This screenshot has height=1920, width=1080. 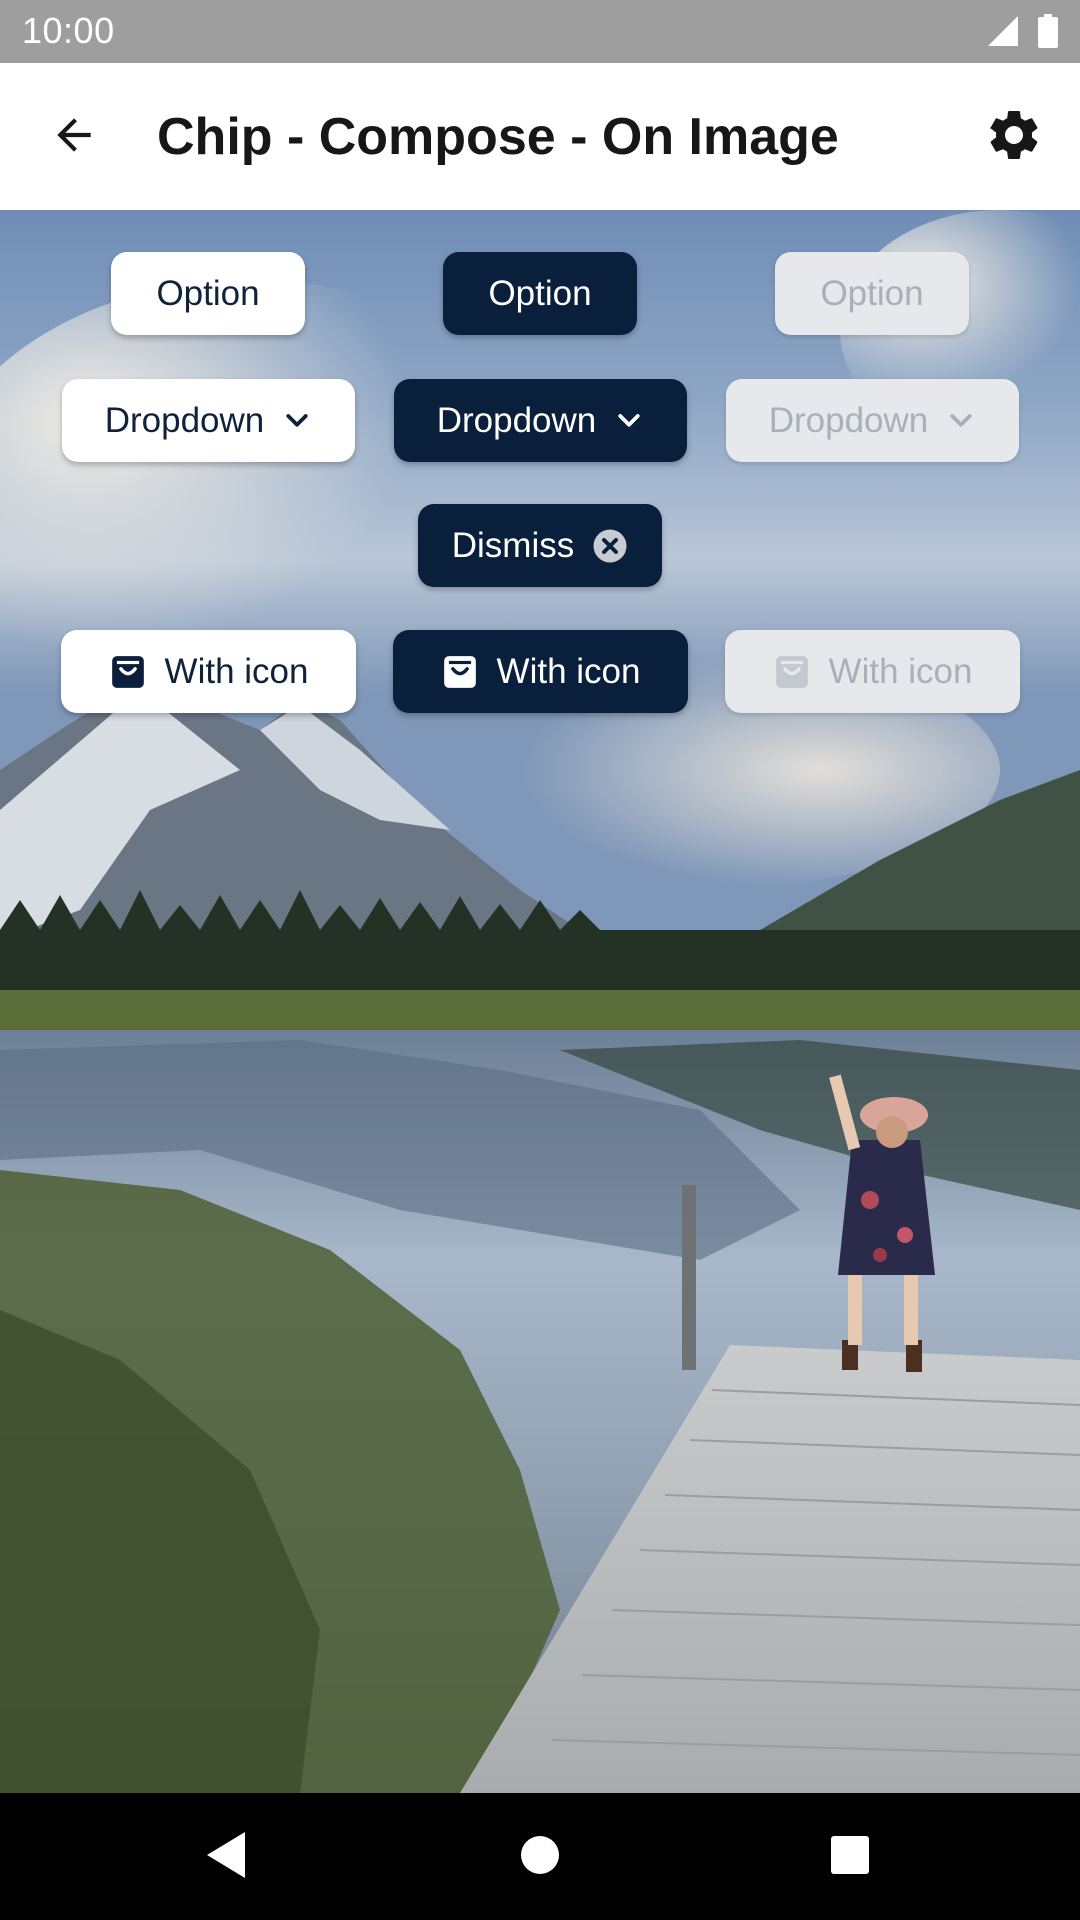 I want to click on signal-icon, so click(x=1003, y=33).